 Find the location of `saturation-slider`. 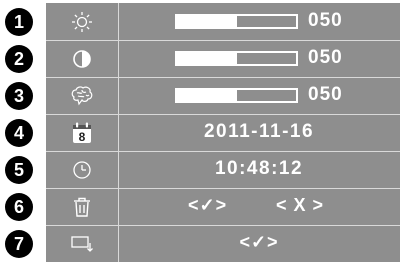

saturation-slider is located at coordinates (236, 95).